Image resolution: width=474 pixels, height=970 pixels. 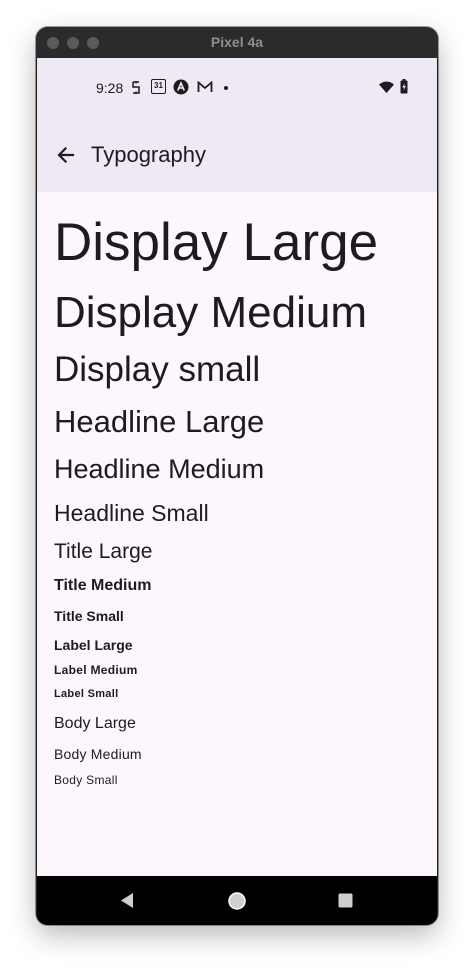 What do you see at coordinates (131, 513) in the screenshot?
I see `headline-small-text: Headline Small` at bounding box center [131, 513].